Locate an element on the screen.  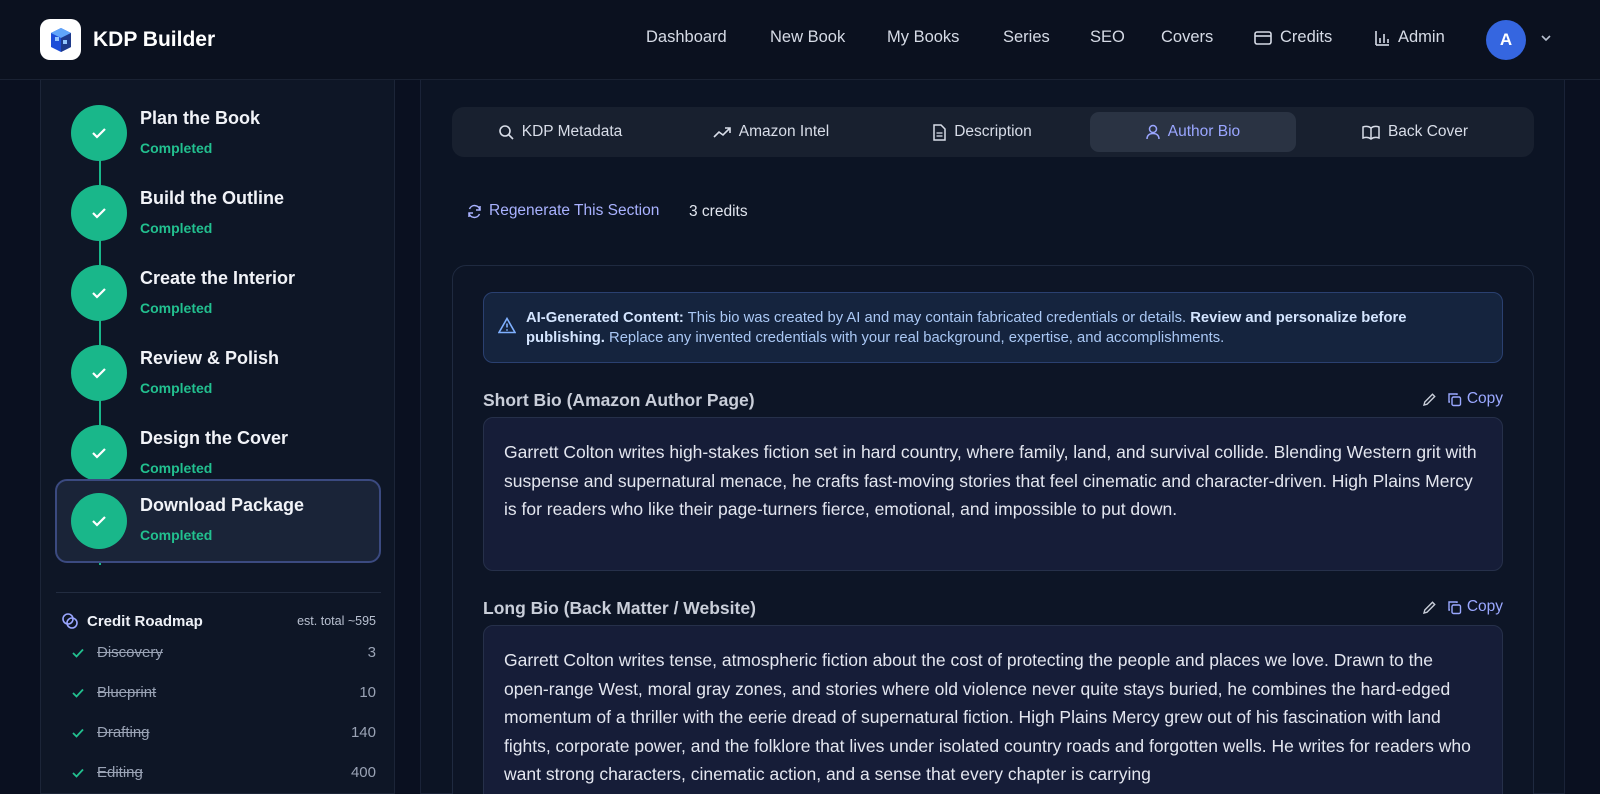
notice-lead: AI-Generated Content: is located at coordinates (605, 318).